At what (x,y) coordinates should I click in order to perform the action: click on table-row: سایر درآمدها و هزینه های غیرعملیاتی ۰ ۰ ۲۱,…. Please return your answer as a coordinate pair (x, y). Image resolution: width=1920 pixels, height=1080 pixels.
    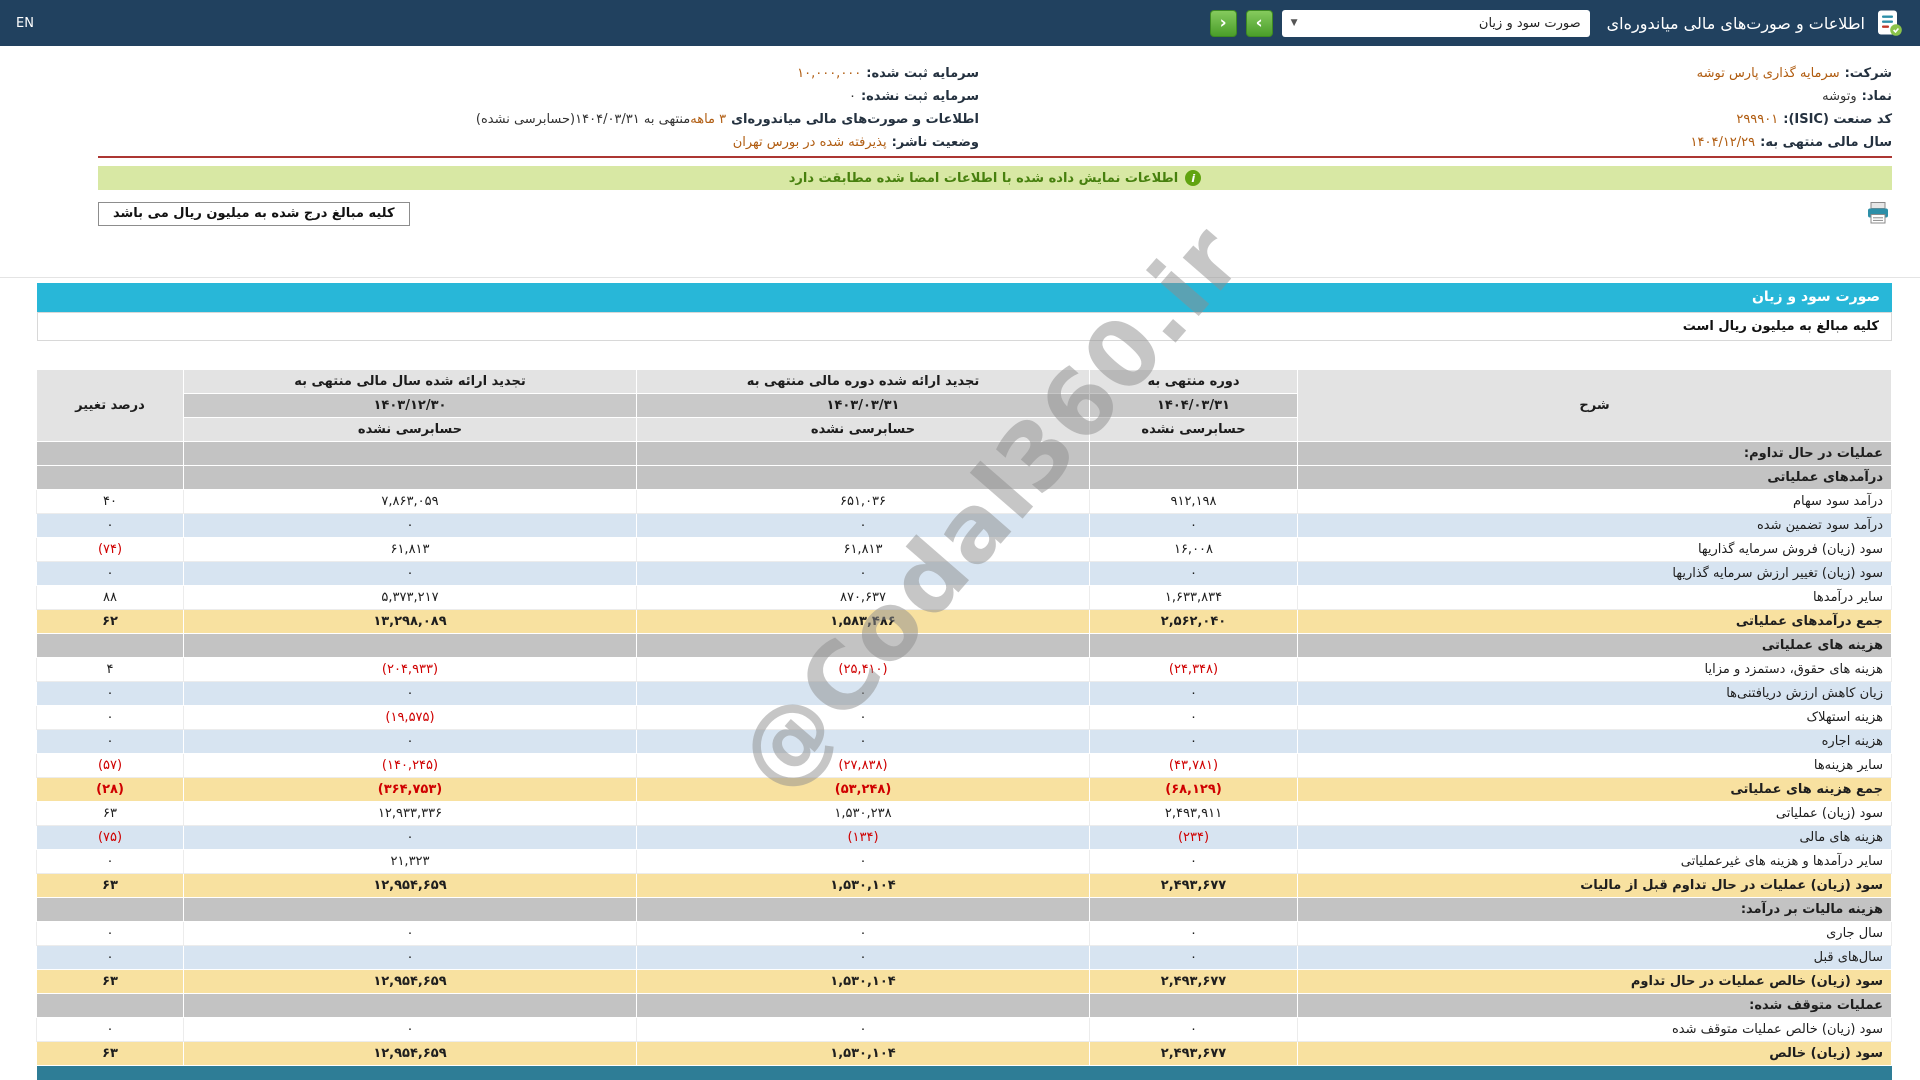
    Looking at the image, I should click on (964, 861).